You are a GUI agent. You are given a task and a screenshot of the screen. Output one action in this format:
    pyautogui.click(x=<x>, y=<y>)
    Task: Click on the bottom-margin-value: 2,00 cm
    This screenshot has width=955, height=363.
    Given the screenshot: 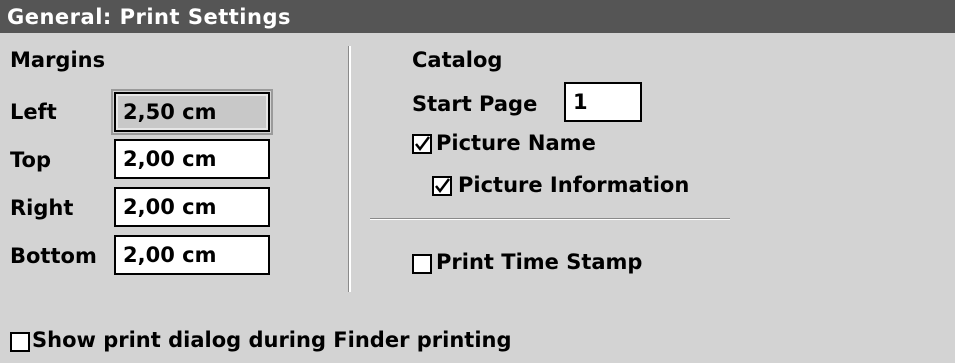 What is the action you would take?
    pyautogui.click(x=170, y=255)
    